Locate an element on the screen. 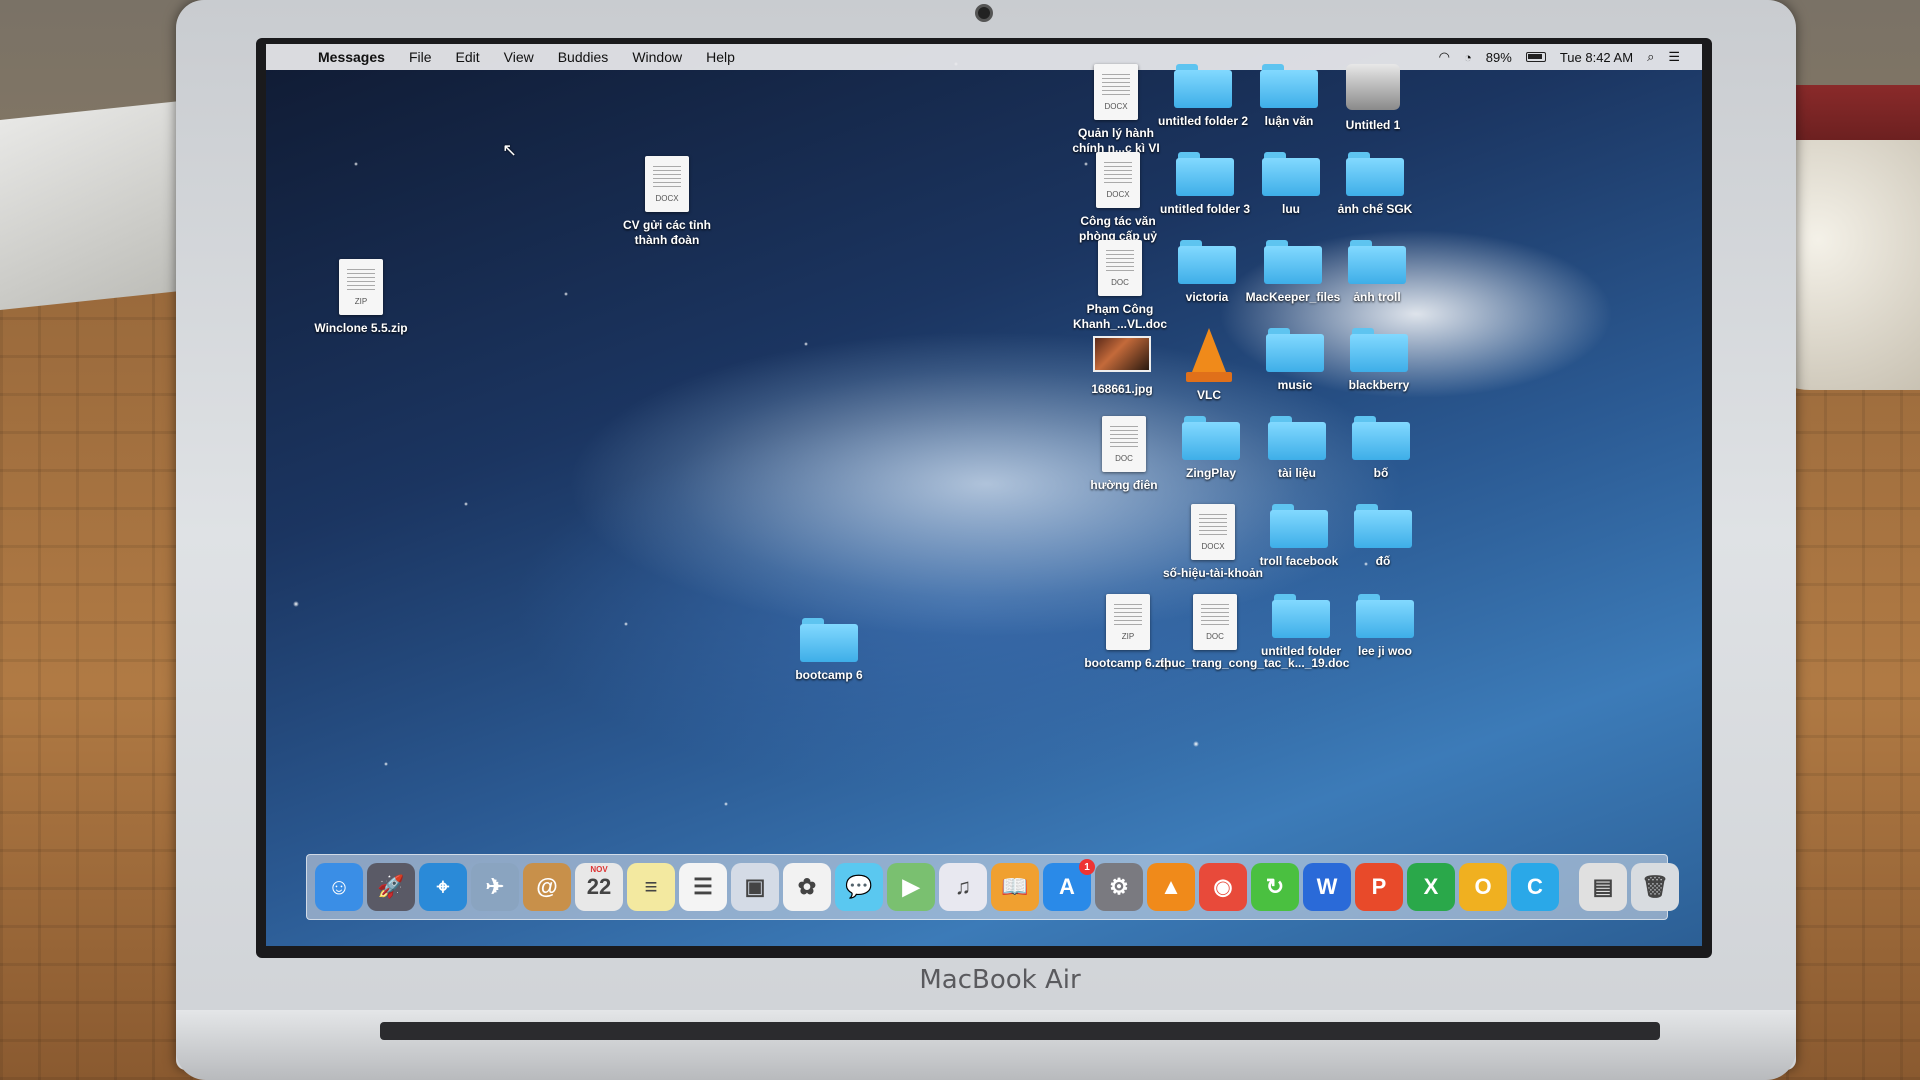 This screenshot has height=1080, width=1920. menu-view: View is located at coordinates (519, 57).